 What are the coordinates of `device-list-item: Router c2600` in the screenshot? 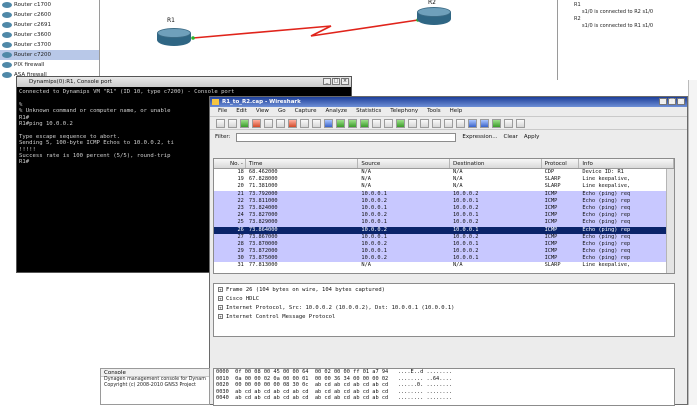 It's located at (49, 15).